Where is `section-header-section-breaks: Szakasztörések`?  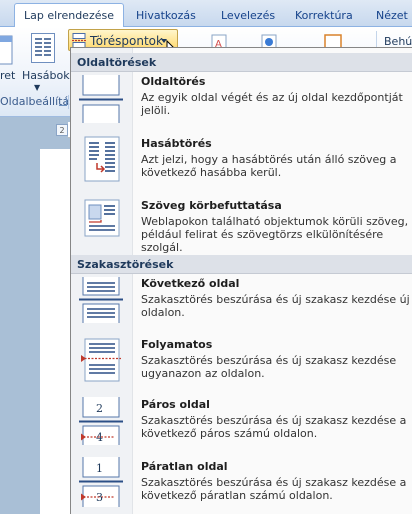 section-header-section-breaks: Szakasztörések is located at coordinates (241, 264).